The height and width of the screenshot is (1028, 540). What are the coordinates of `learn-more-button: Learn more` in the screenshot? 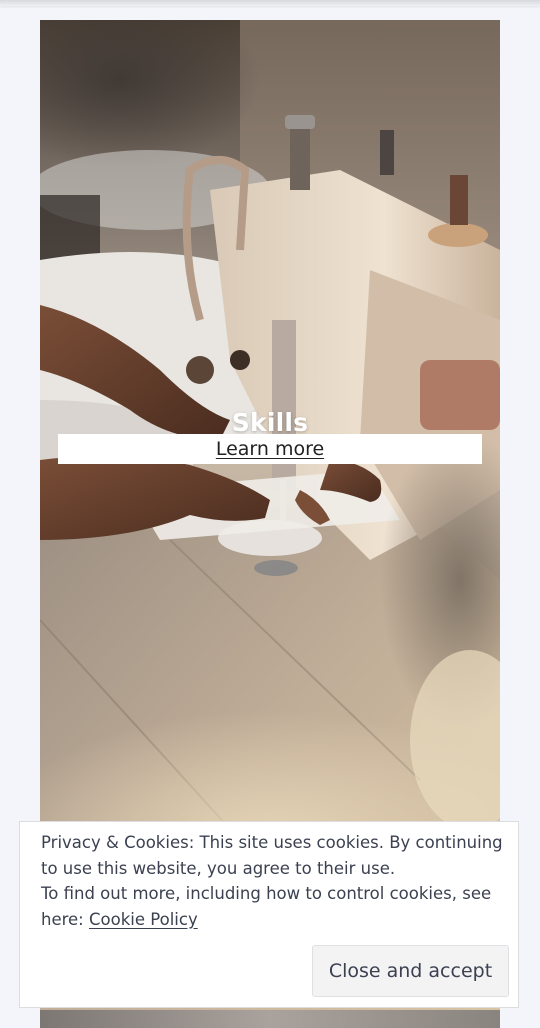 It's located at (270, 449).